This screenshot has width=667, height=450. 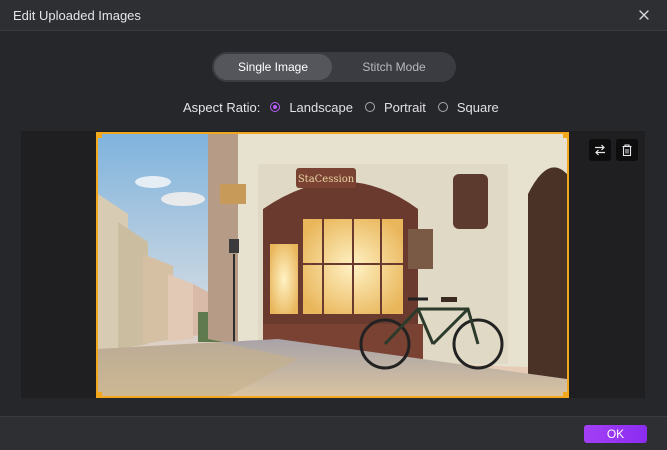 I want to click on landscape-label: Landscape, so click(x=321, y=107).